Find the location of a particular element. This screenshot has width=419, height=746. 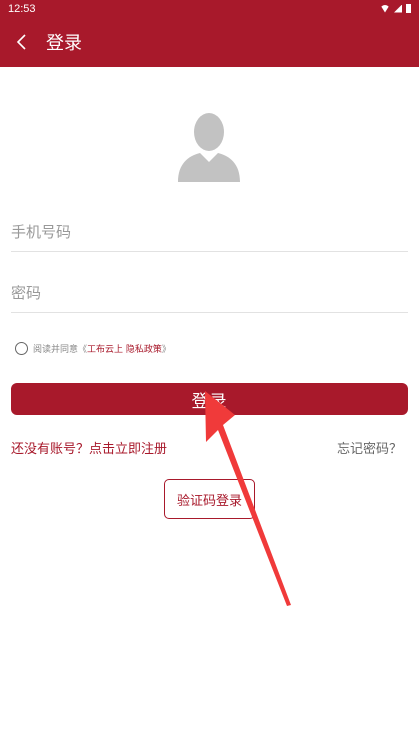

privacy-policy-link: 工布云上 隐私政策 is located at coordinates (124, 348).